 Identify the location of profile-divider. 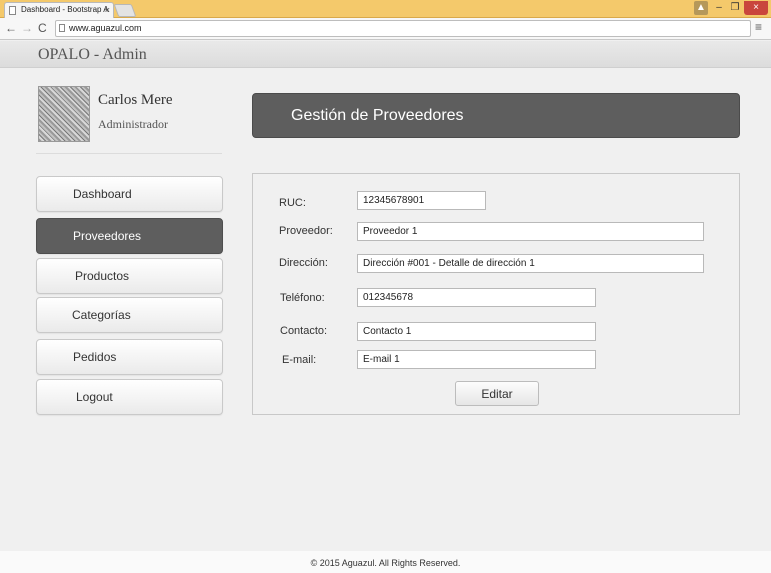
(129, 153).